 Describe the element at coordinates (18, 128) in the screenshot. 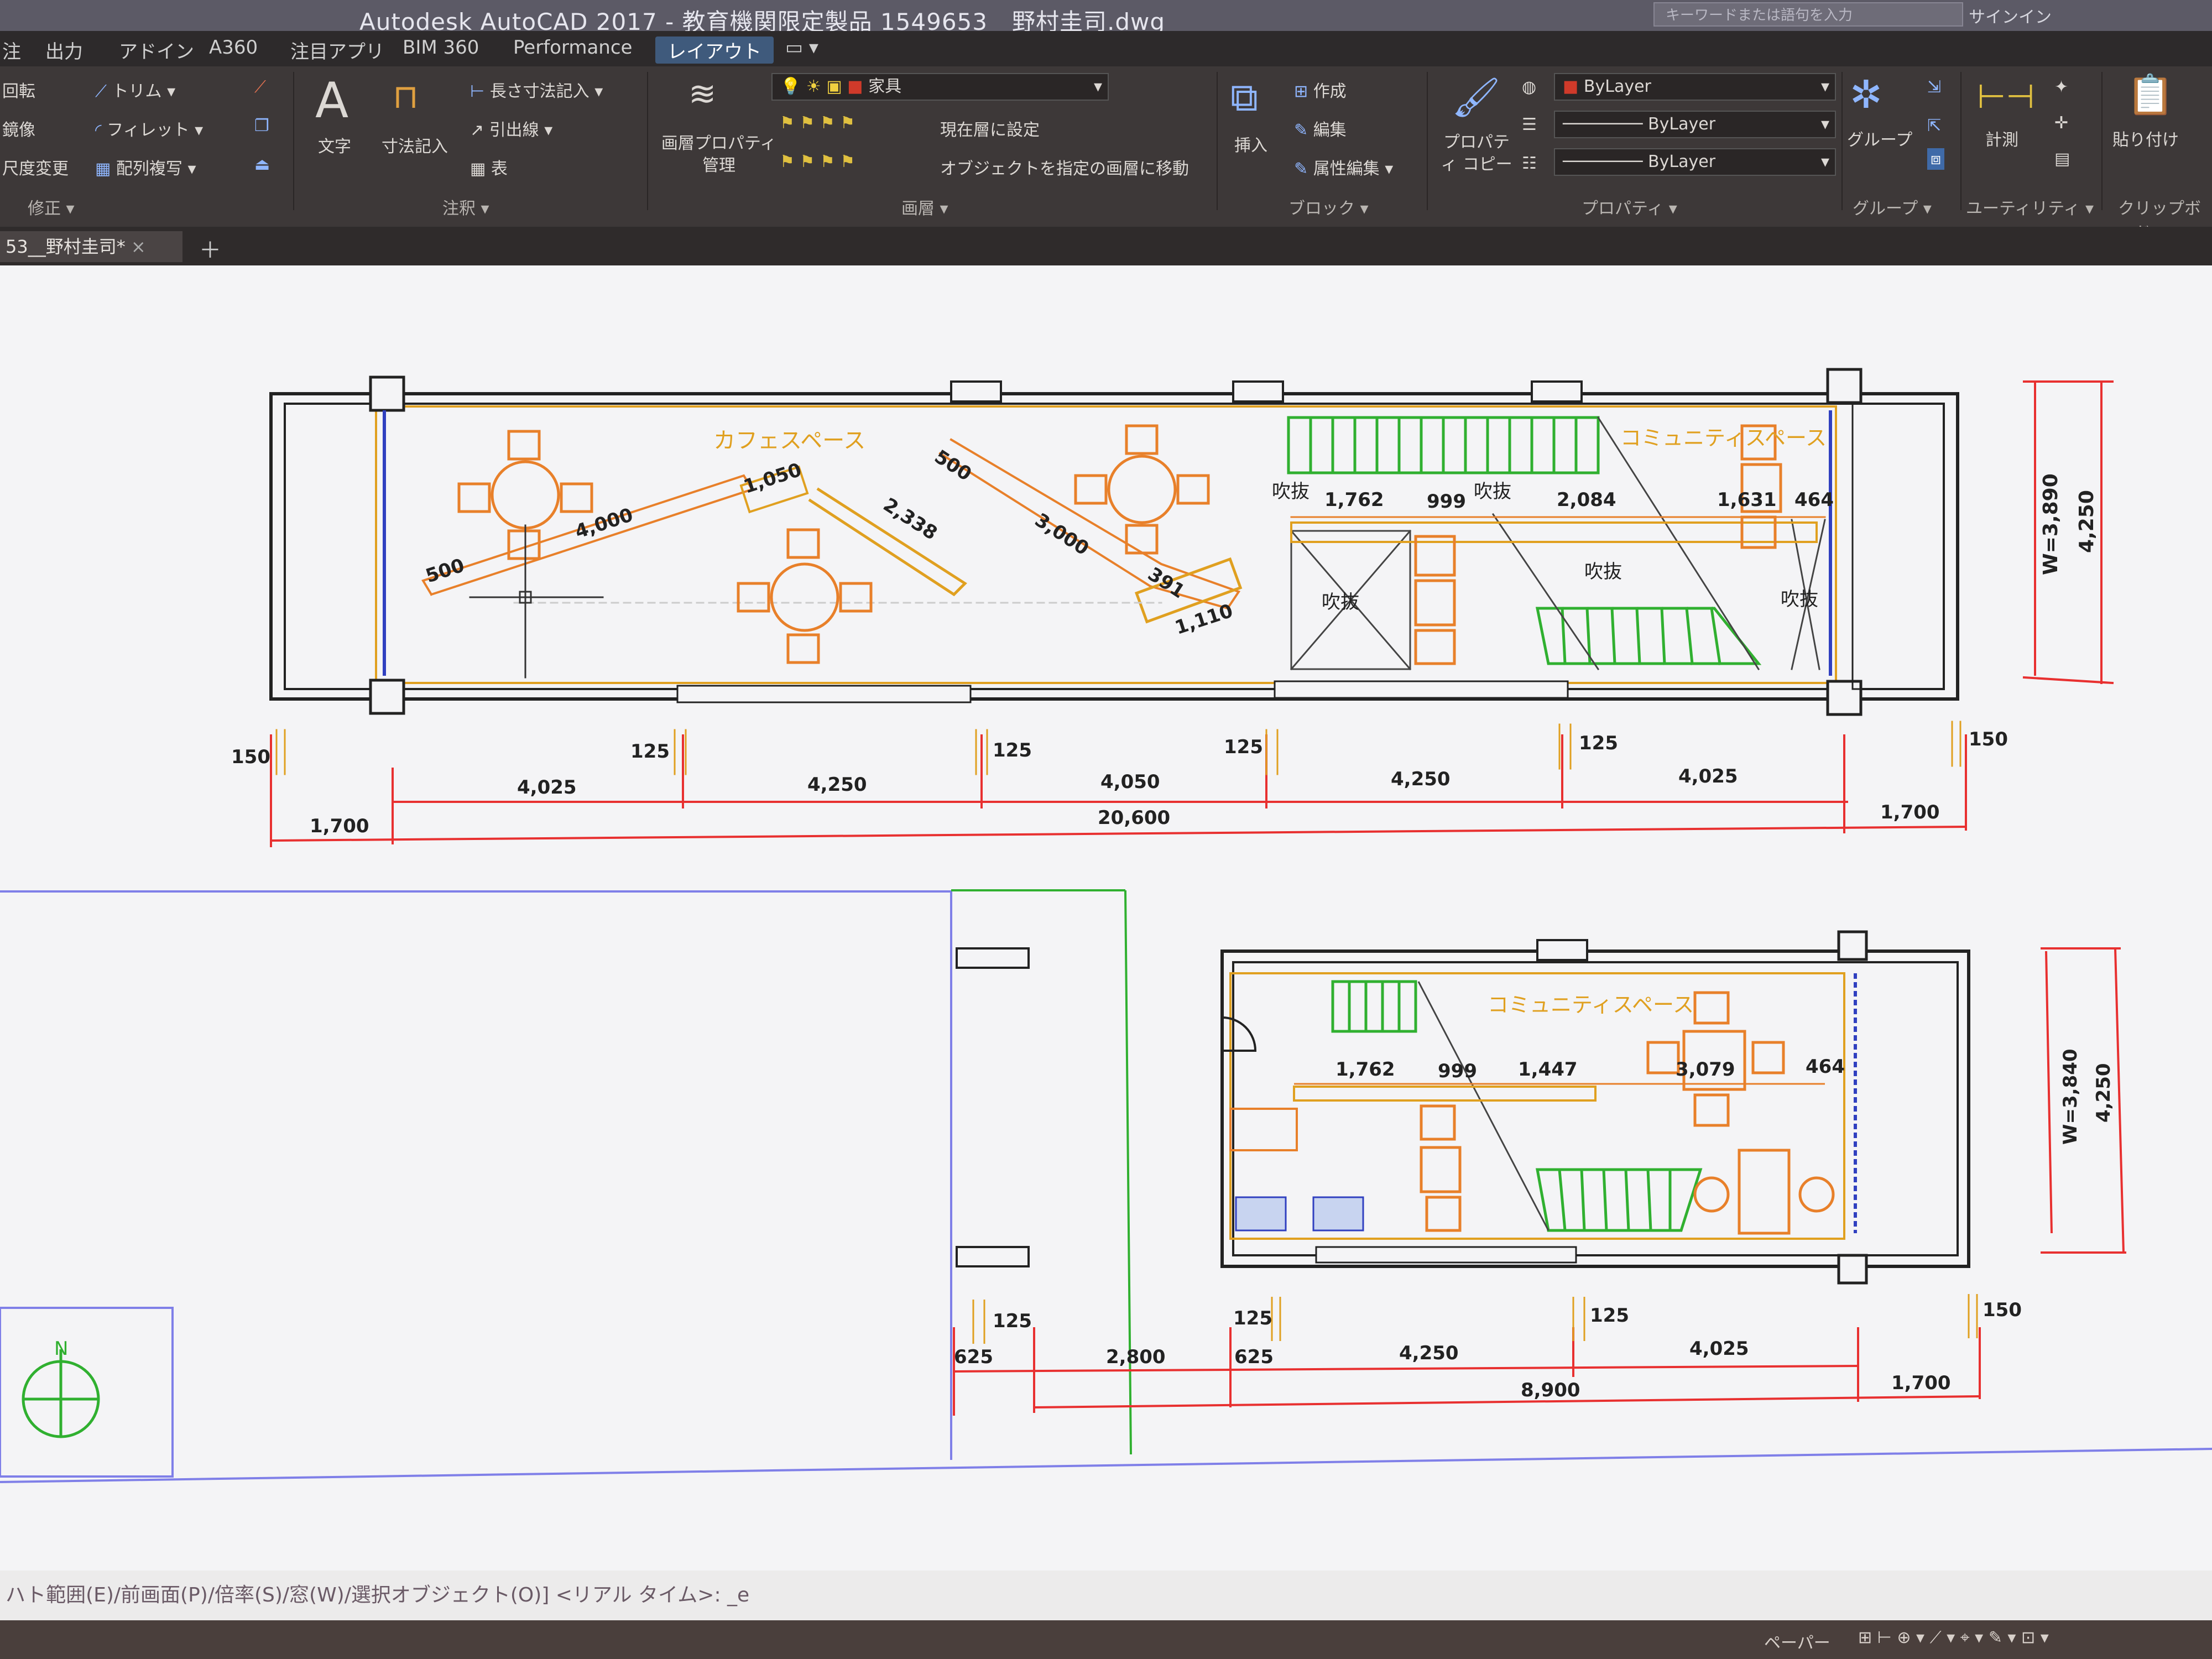

I see `mirror-button: 鏡像` at that location.